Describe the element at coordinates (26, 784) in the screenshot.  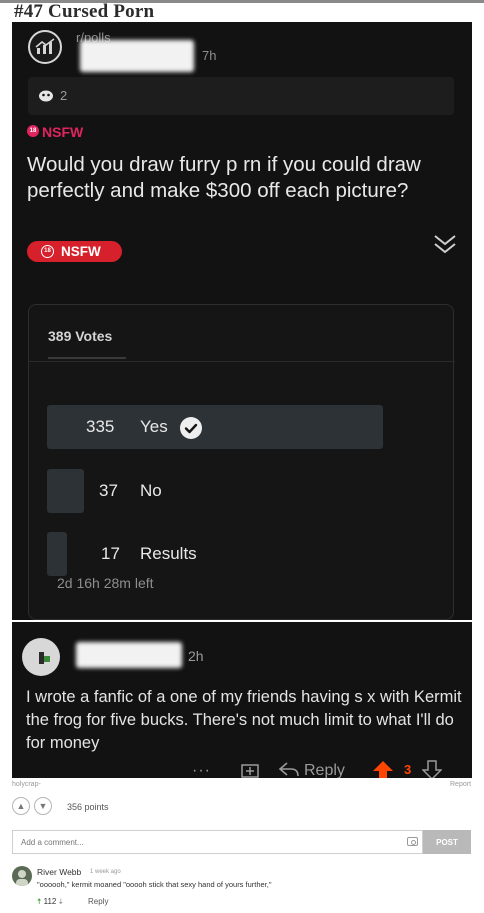
I see `poster-username: holycrap-` at that location.